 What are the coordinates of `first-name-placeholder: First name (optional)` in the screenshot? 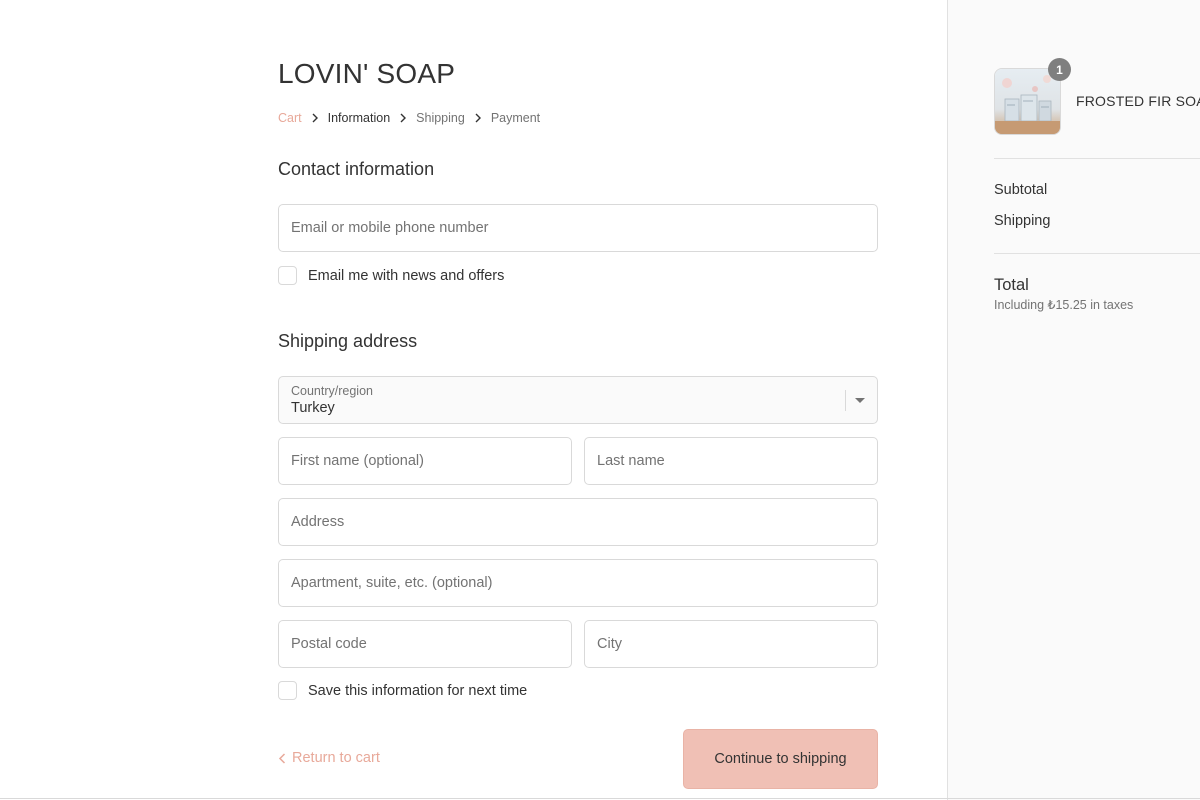 It's located at (357, 461).